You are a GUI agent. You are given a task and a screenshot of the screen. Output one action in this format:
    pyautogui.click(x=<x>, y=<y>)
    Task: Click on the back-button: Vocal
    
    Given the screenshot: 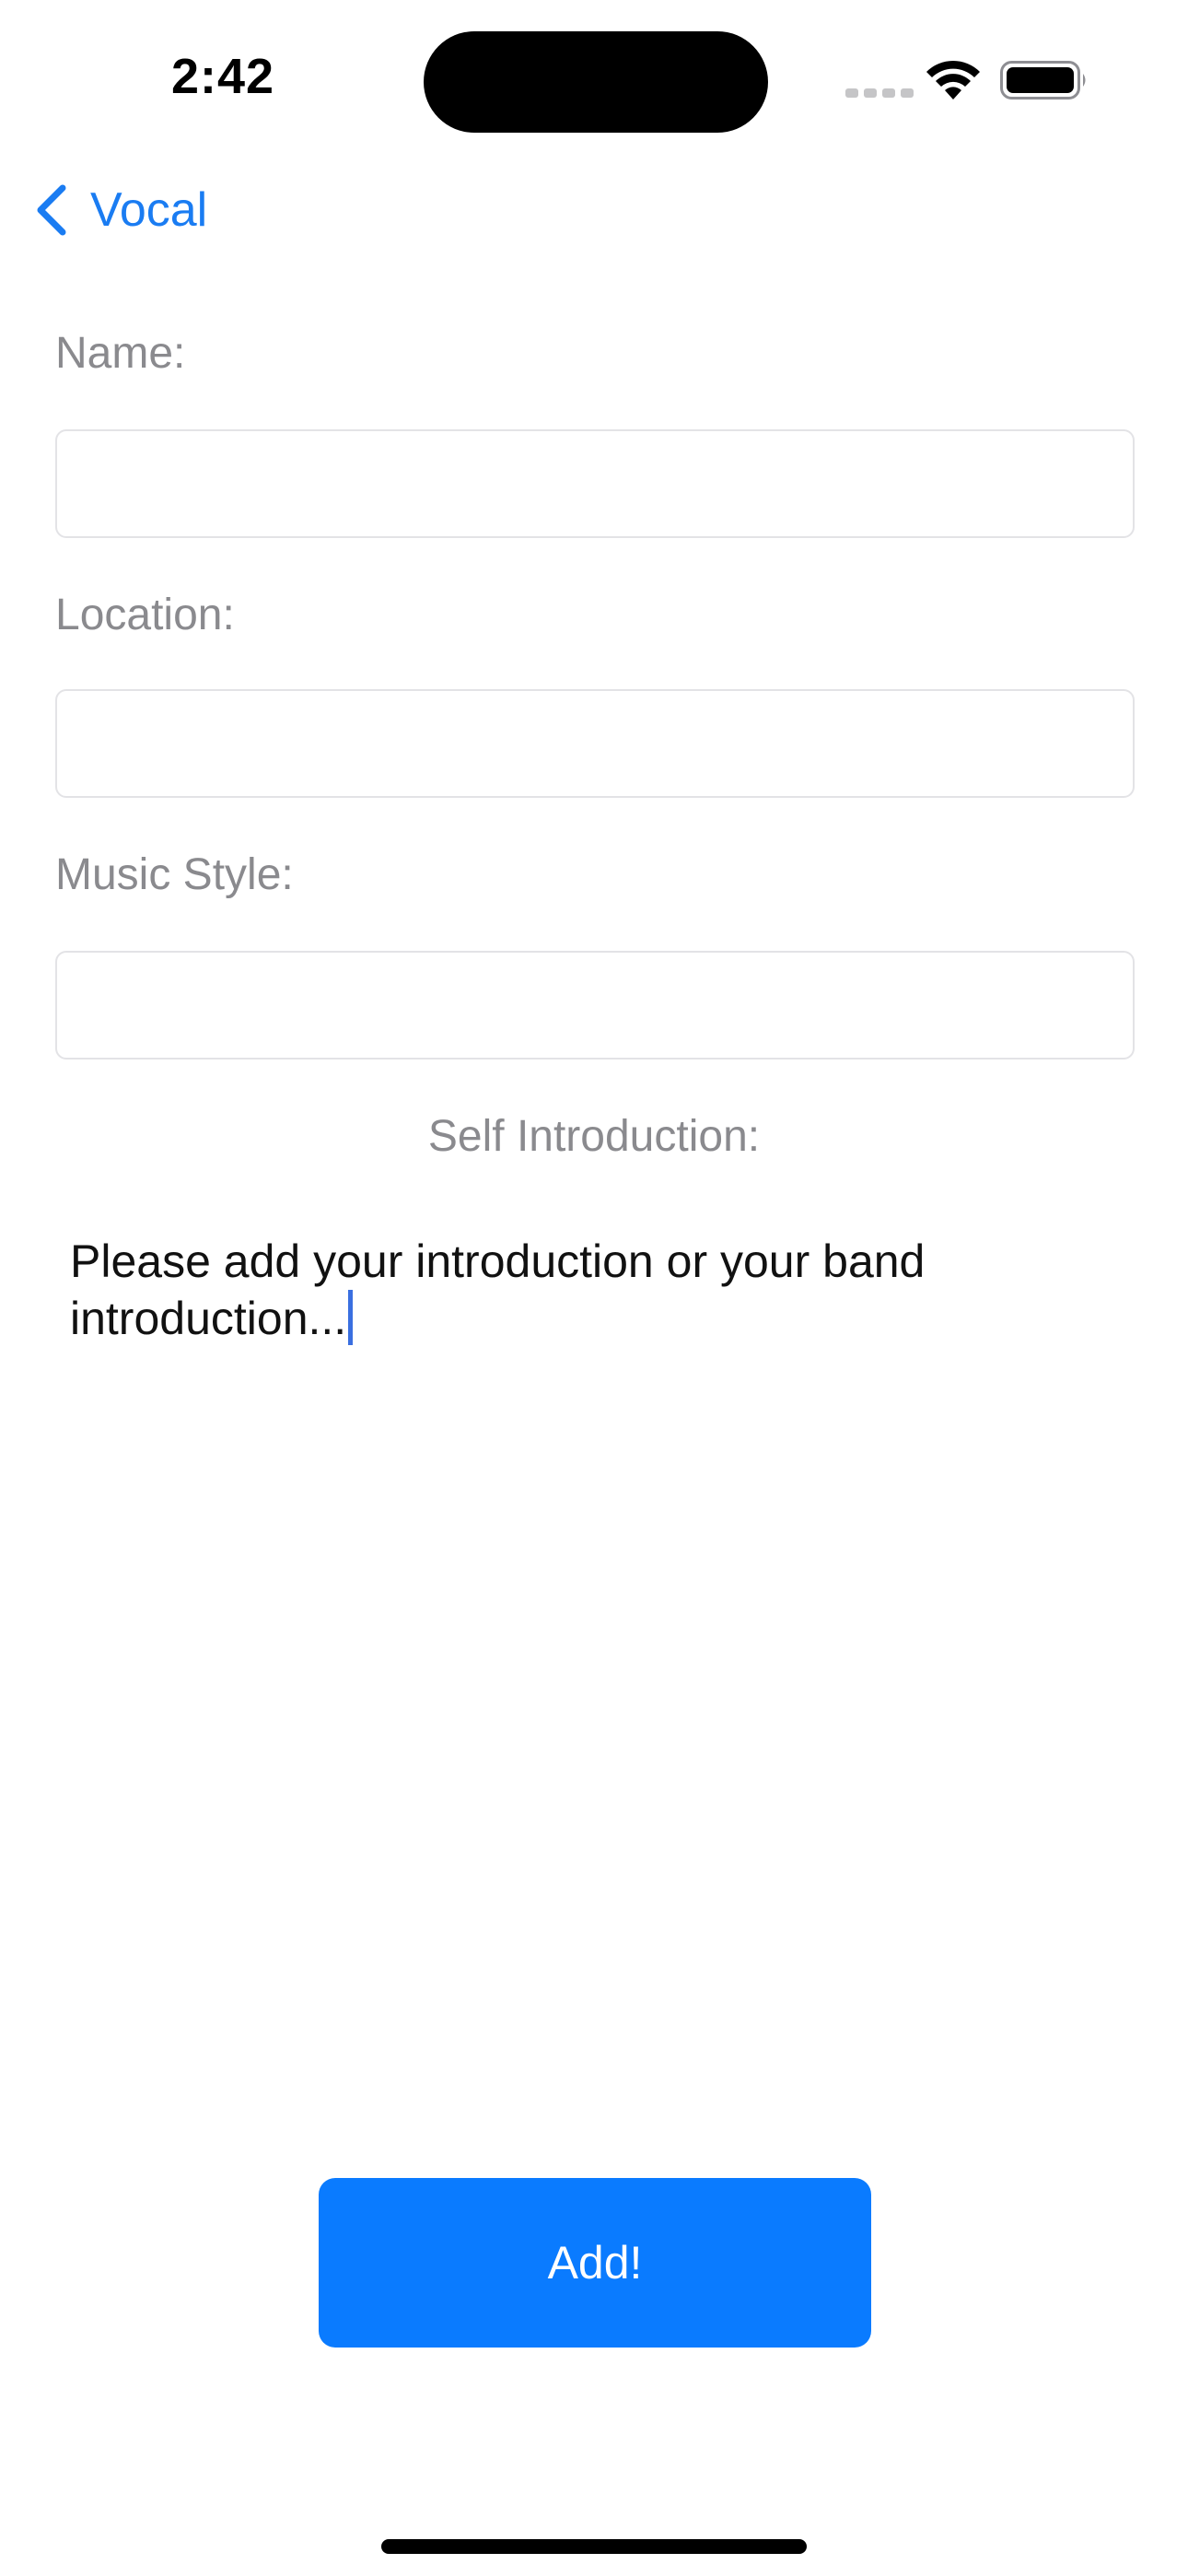 What is the action you would take?
    pyautogui.click(x=120, y=210)
    